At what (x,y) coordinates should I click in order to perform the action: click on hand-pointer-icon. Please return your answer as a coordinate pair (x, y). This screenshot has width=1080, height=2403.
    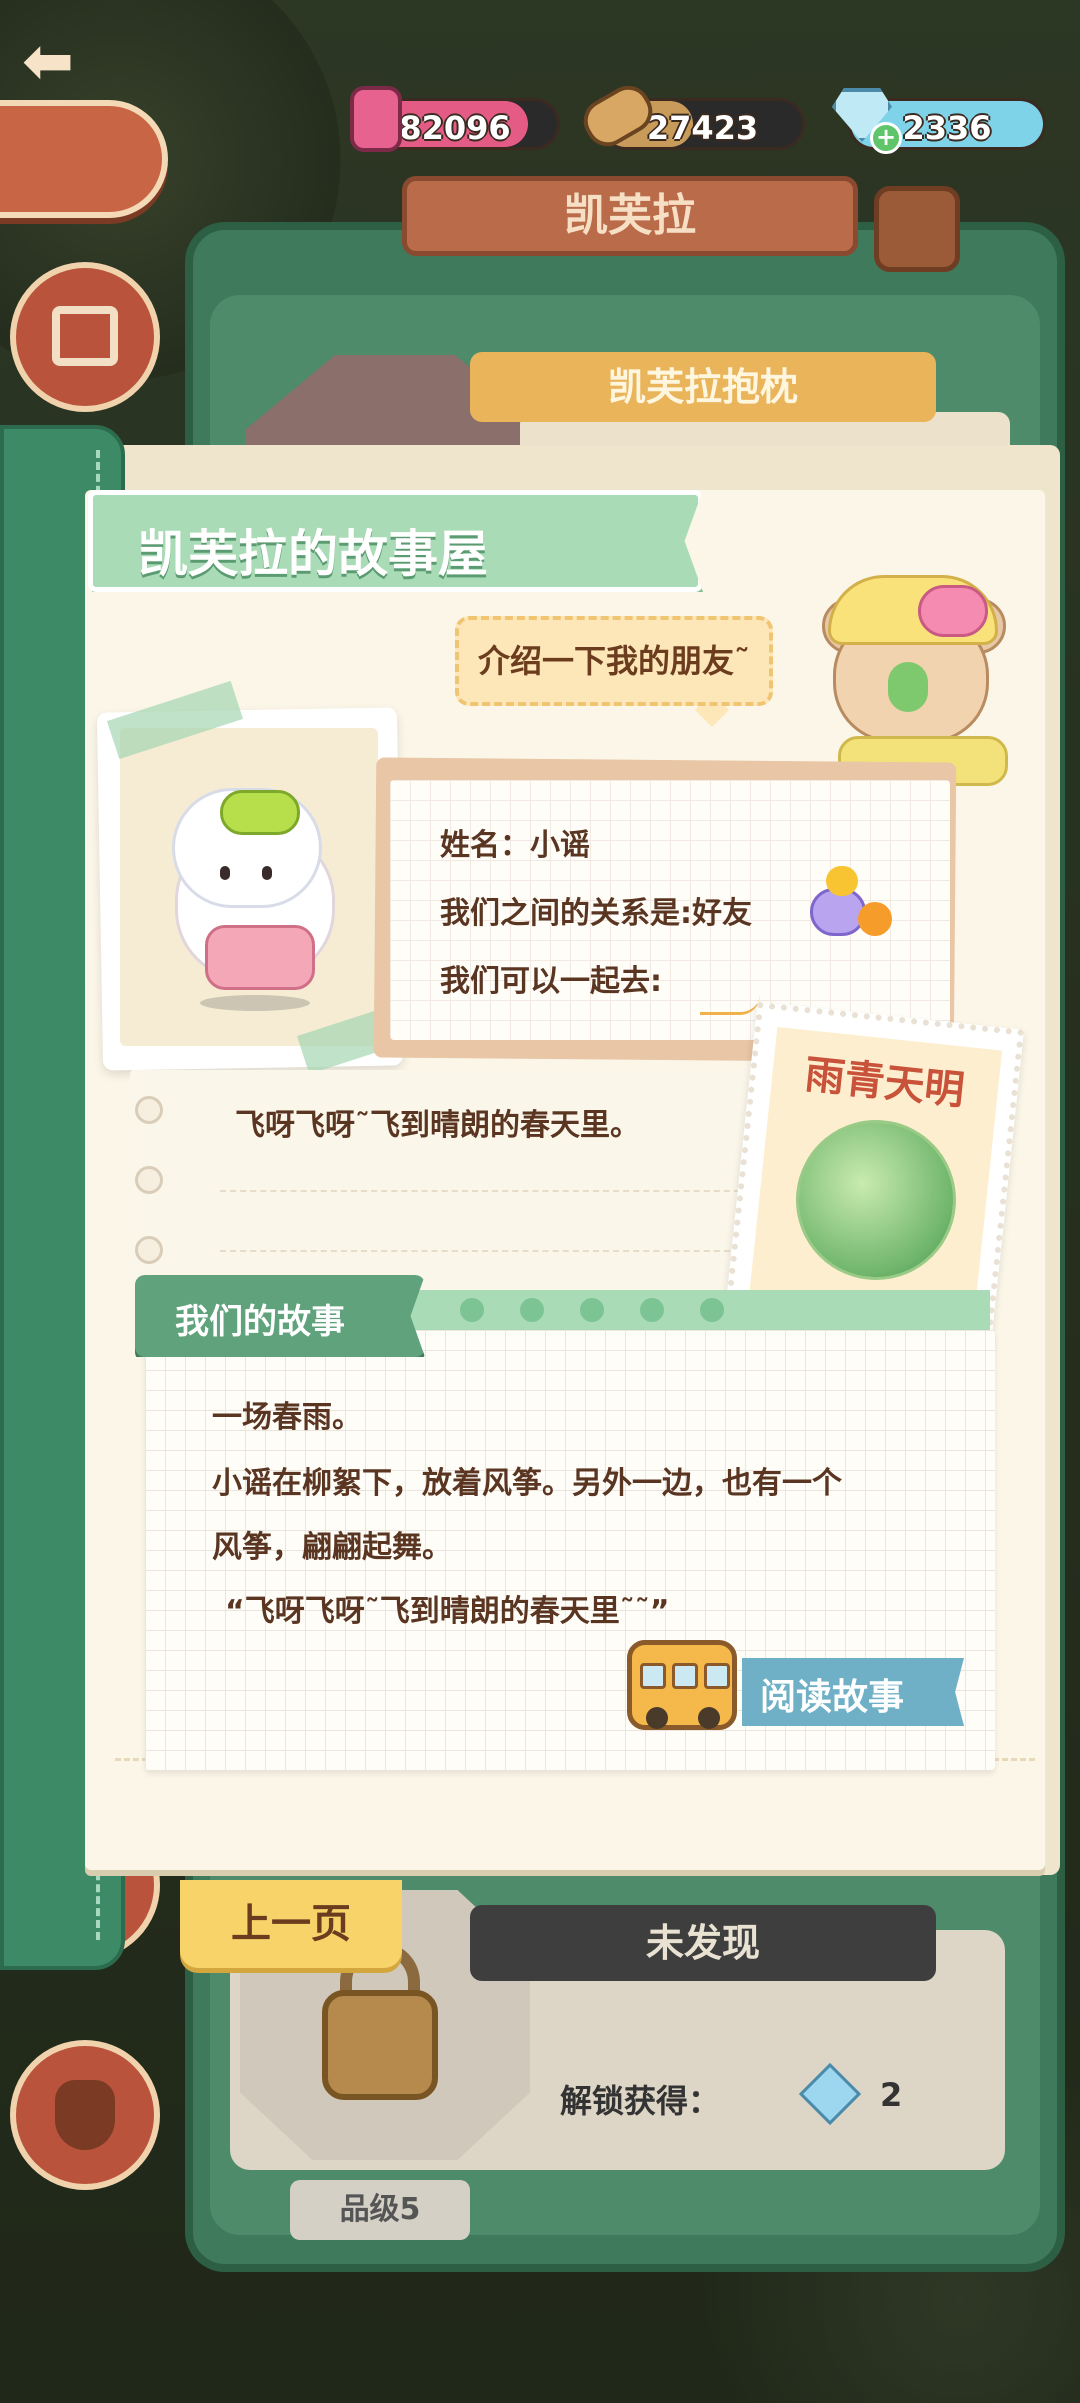
    Looking at the image, I should click on (85, 2115).